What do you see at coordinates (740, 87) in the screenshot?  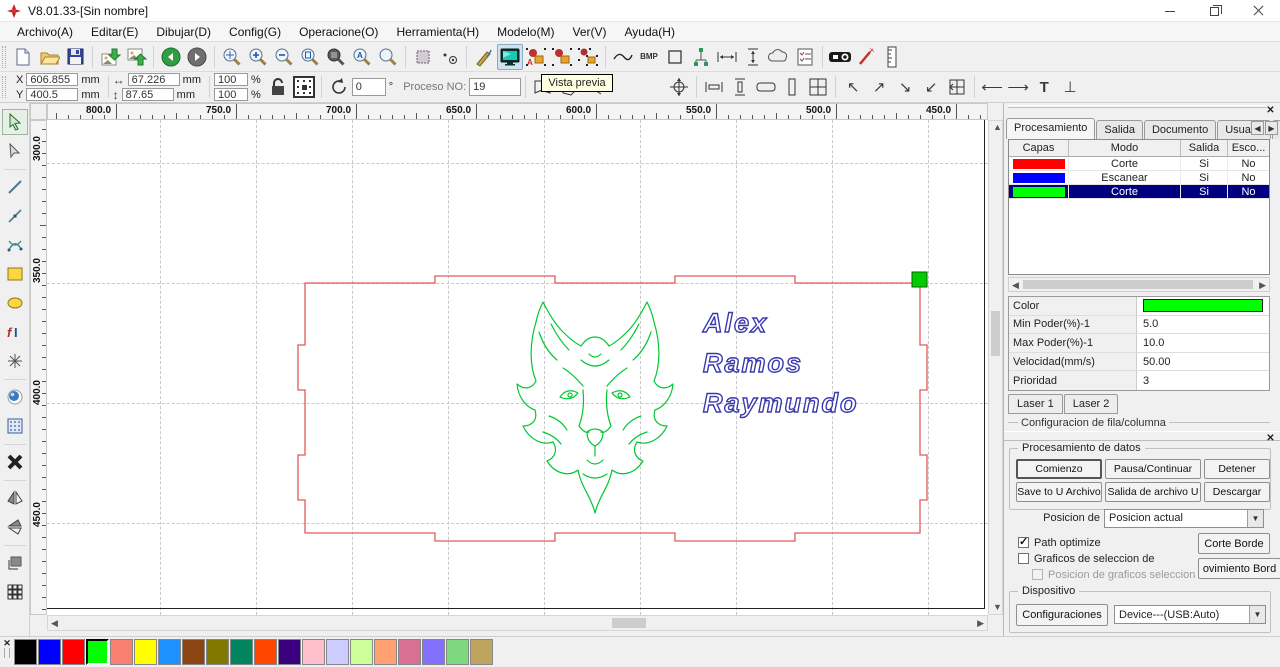 I see `align-v-middle-icon` at bounding box center [740, 87].